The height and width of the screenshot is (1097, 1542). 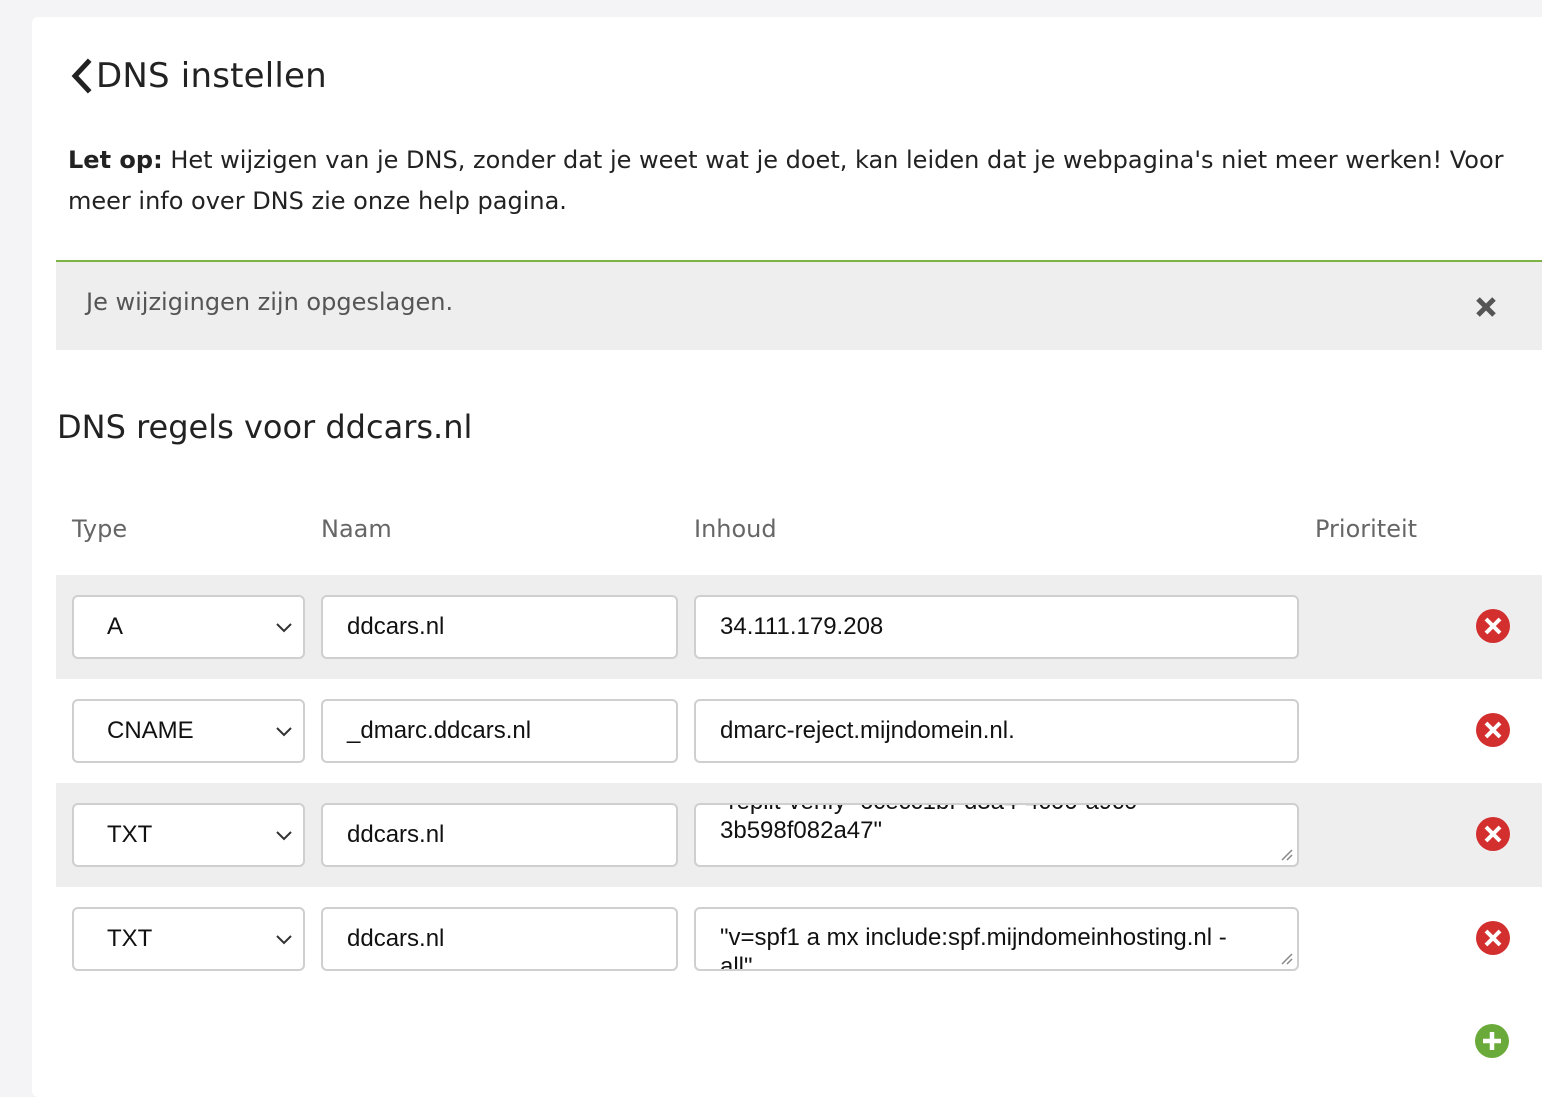 I want to click on add-circle-icon, so click(x=1492, y=1041).